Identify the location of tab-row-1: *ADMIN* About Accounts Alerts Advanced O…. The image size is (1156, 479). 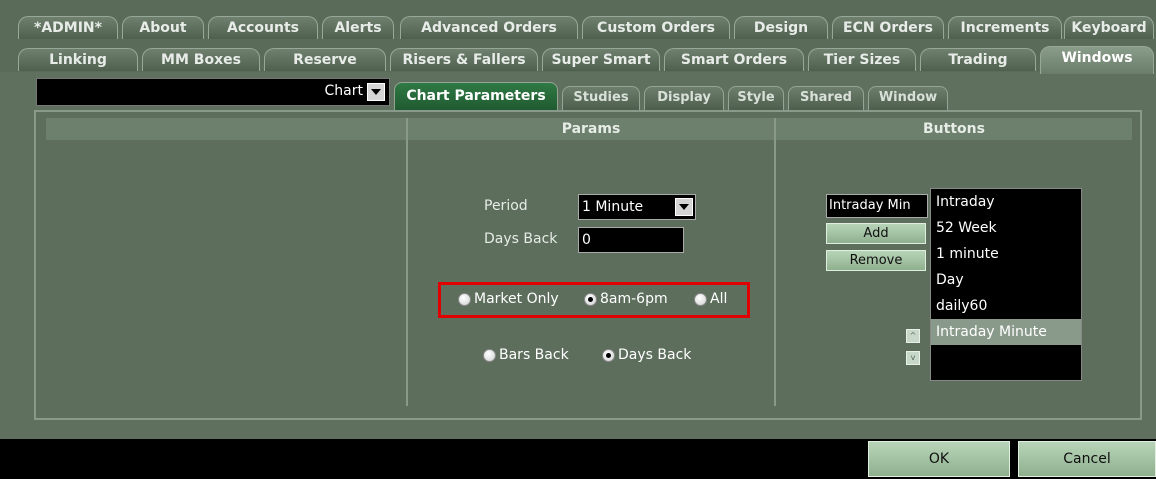
(578, 26).